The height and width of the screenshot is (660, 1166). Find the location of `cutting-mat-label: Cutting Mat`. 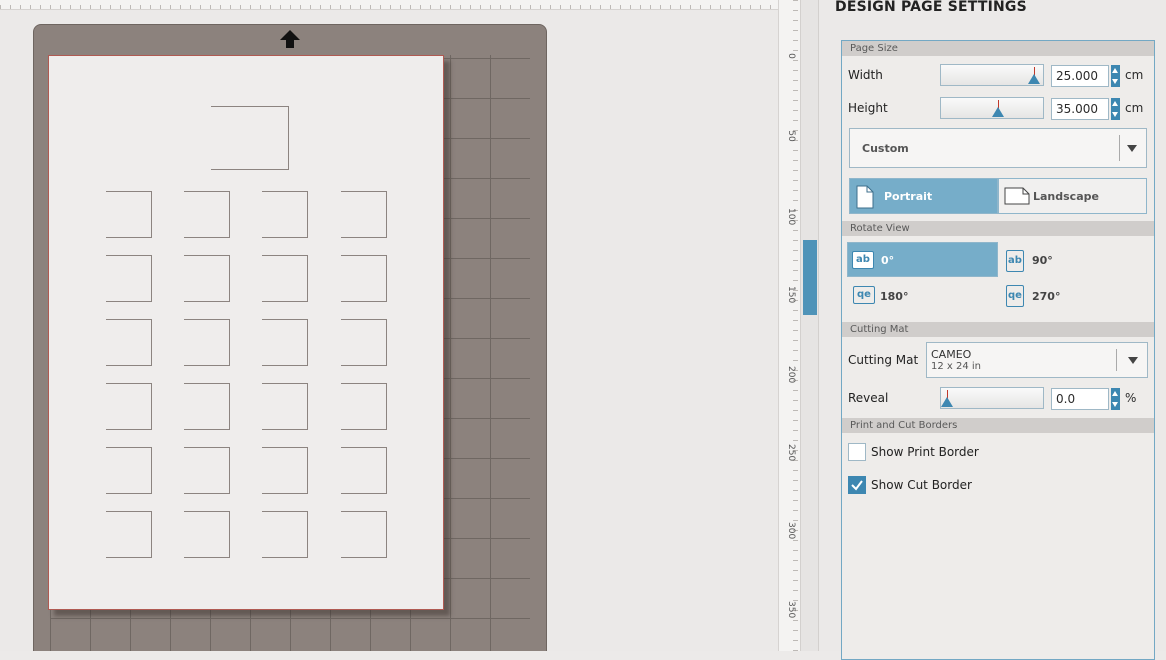

cutting-mat-label: Cutting Mat is located at coordinates (883, 360).